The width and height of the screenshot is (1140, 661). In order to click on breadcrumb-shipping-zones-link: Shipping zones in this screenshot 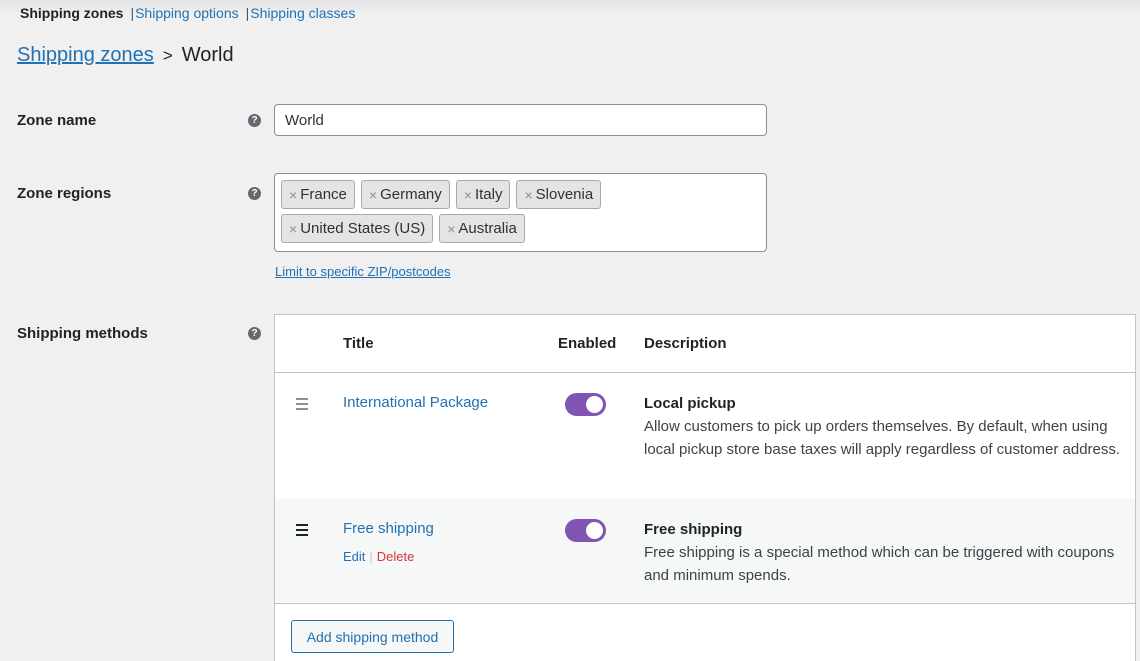, I will do `click(85, 55)`.